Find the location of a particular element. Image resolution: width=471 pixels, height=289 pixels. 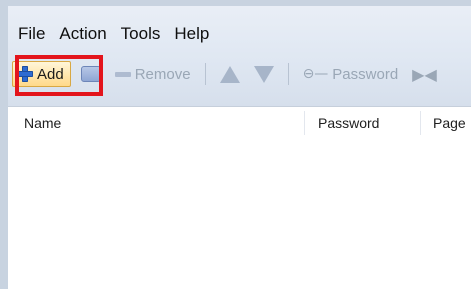

menu-file: File is located at coordinates (31, 34).